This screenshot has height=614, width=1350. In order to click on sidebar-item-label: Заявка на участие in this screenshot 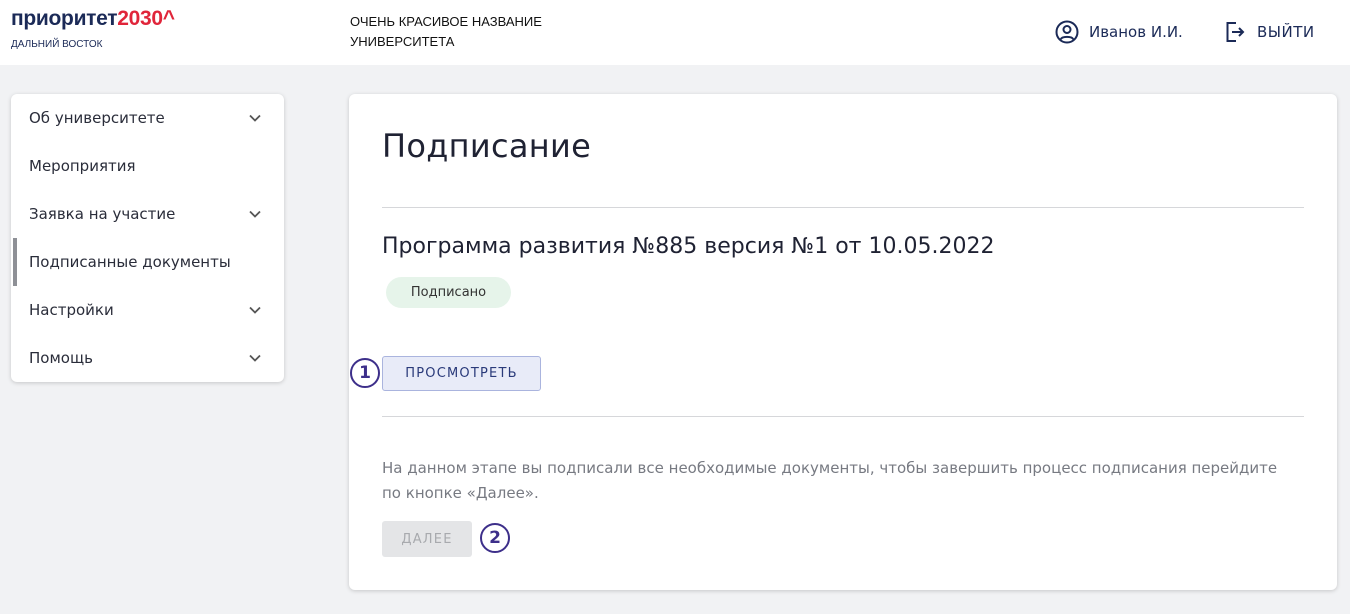, I will do `click(102, 214)`.